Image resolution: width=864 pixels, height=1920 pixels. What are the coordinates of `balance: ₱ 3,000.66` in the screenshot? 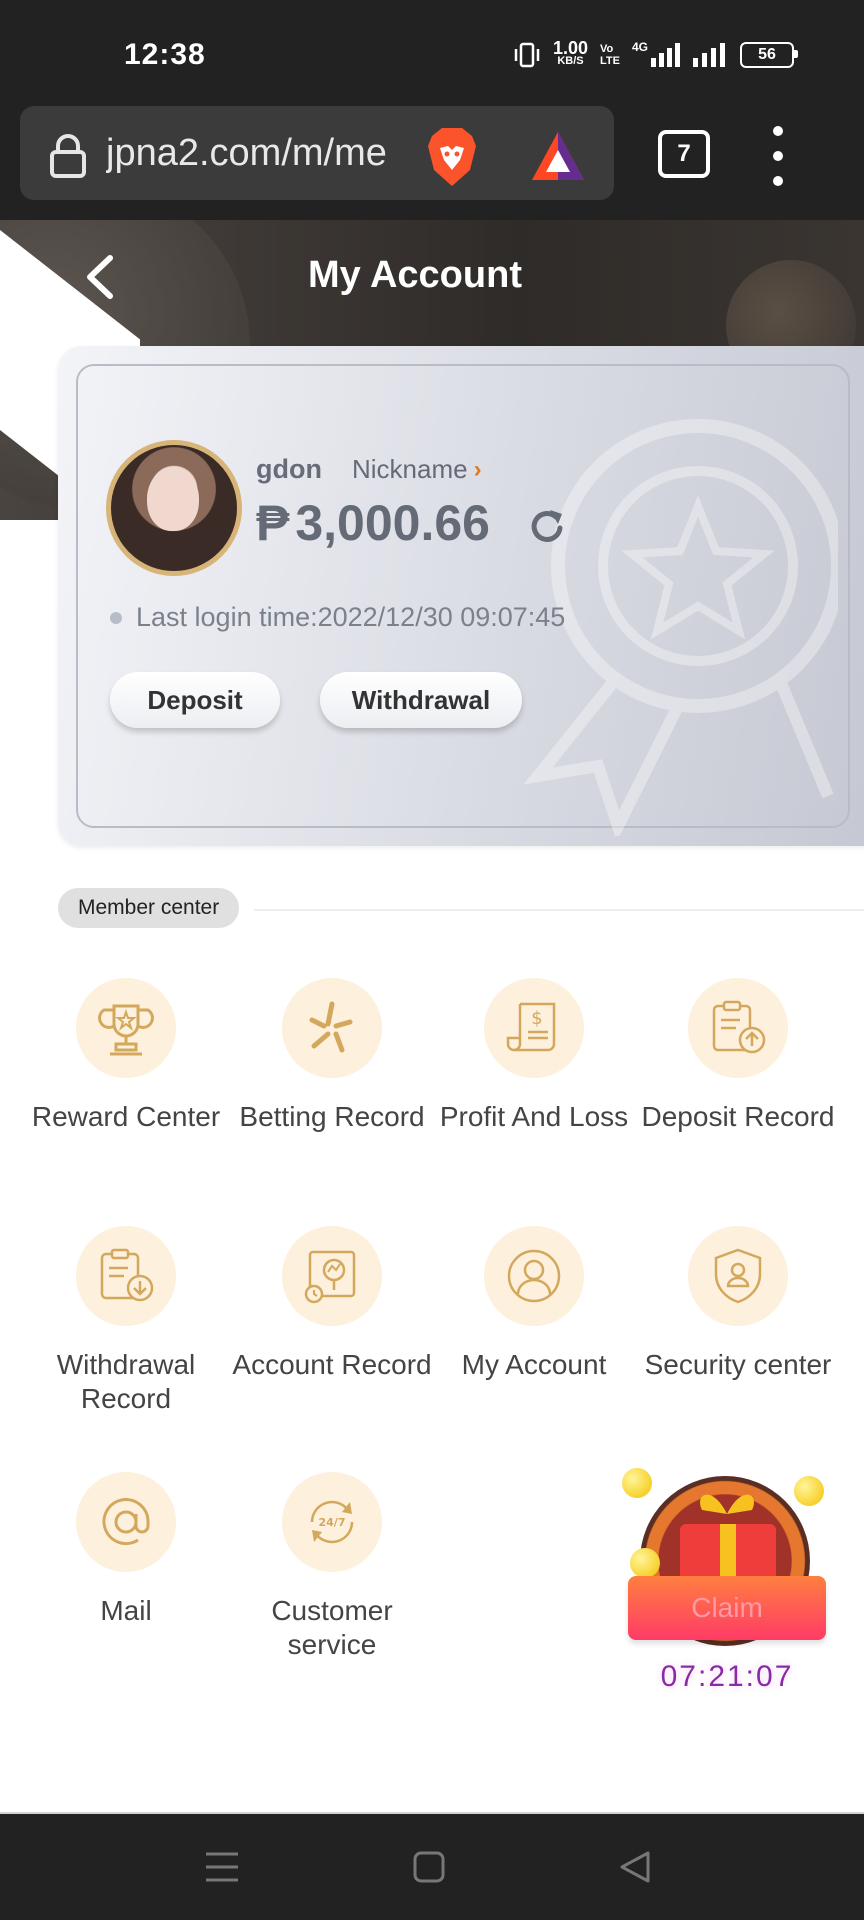 It's located at (373, 523).